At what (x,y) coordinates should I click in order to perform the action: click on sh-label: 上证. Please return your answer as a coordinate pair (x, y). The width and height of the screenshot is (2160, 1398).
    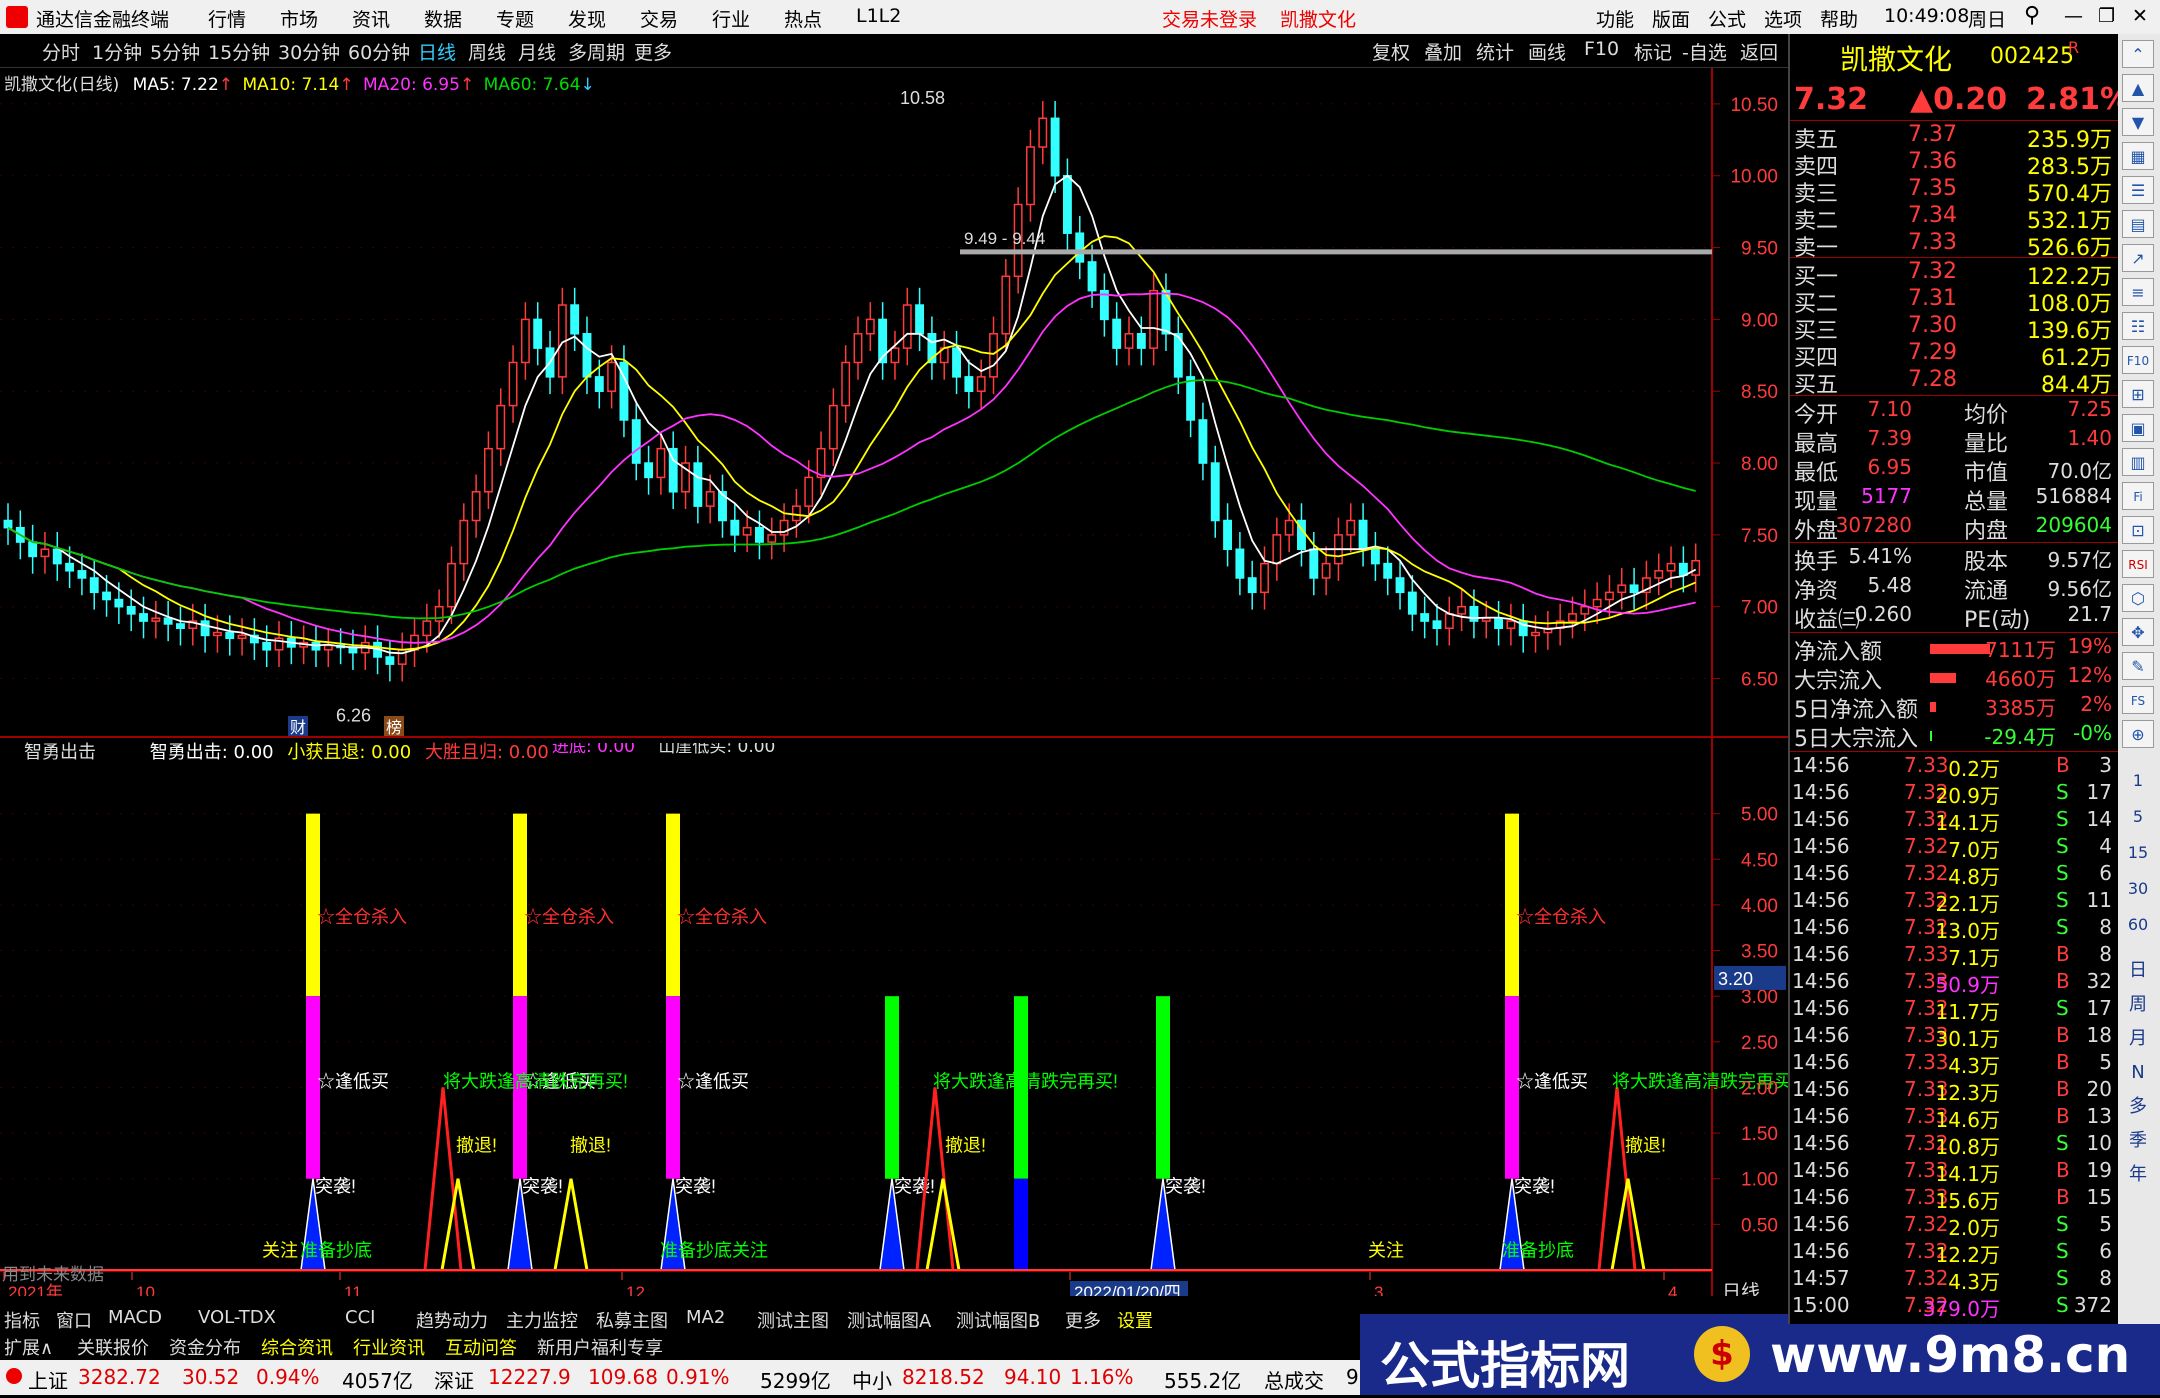
    Looking at the image, I should click on (48, 1379).